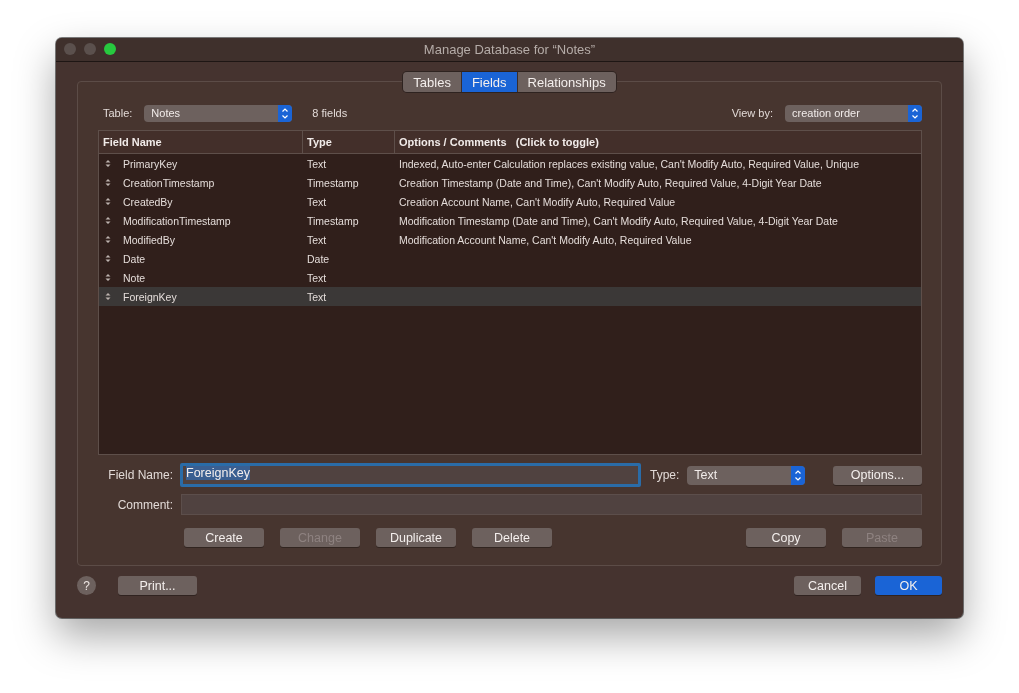 This screenshot has width=1019, height=693. I want to click on dialog-button: OK, so click(908, 585).